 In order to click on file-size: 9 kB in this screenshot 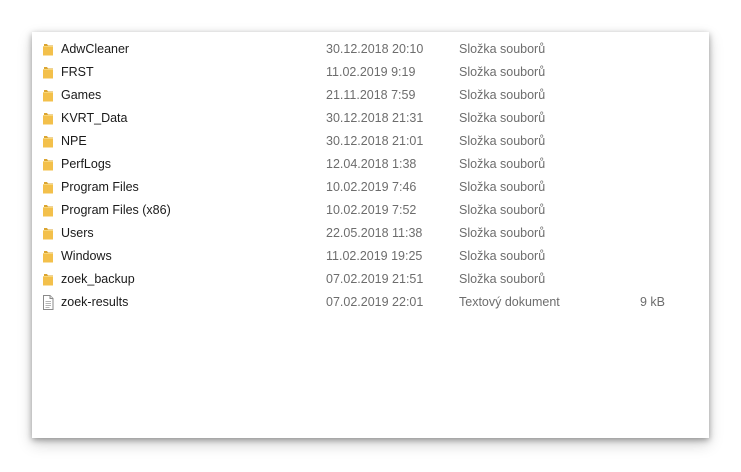, I will do `click(652, 302)`.